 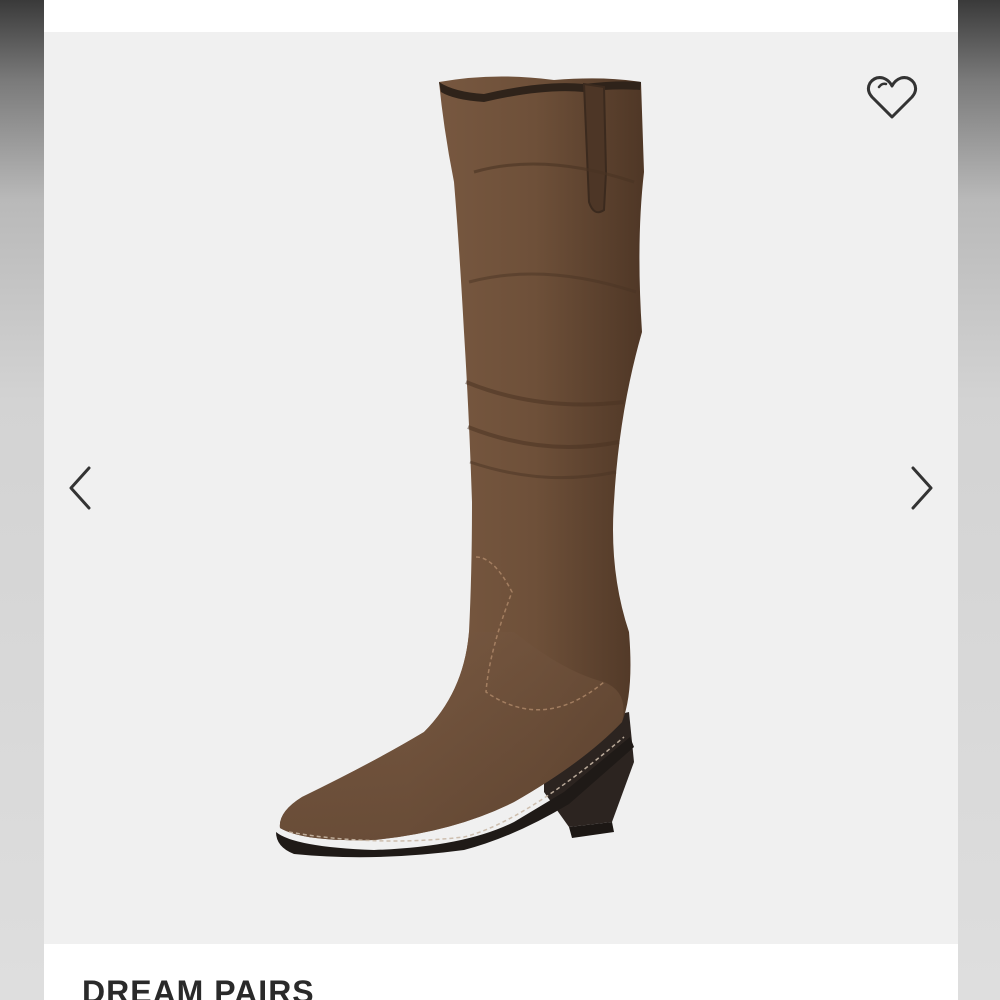 I want to click on previous-image-button, so click(x=80, y=488).